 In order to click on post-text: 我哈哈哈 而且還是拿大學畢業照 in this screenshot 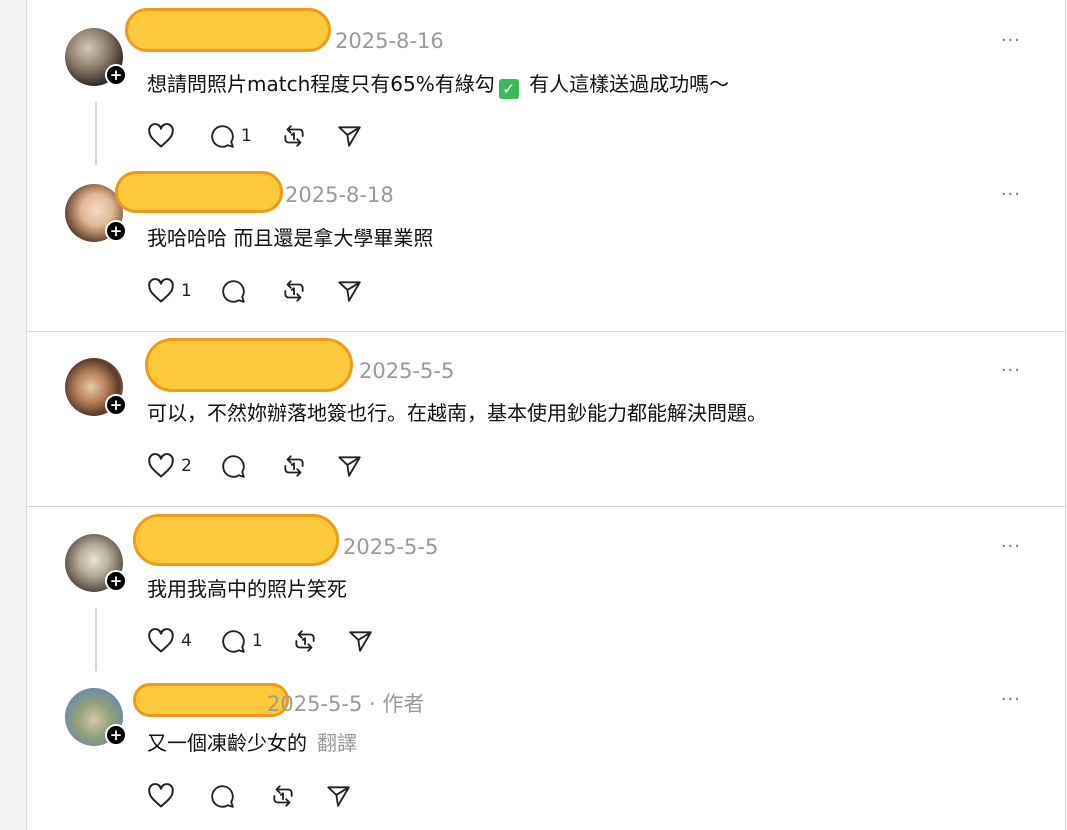, I will do `click(290, 238)`.